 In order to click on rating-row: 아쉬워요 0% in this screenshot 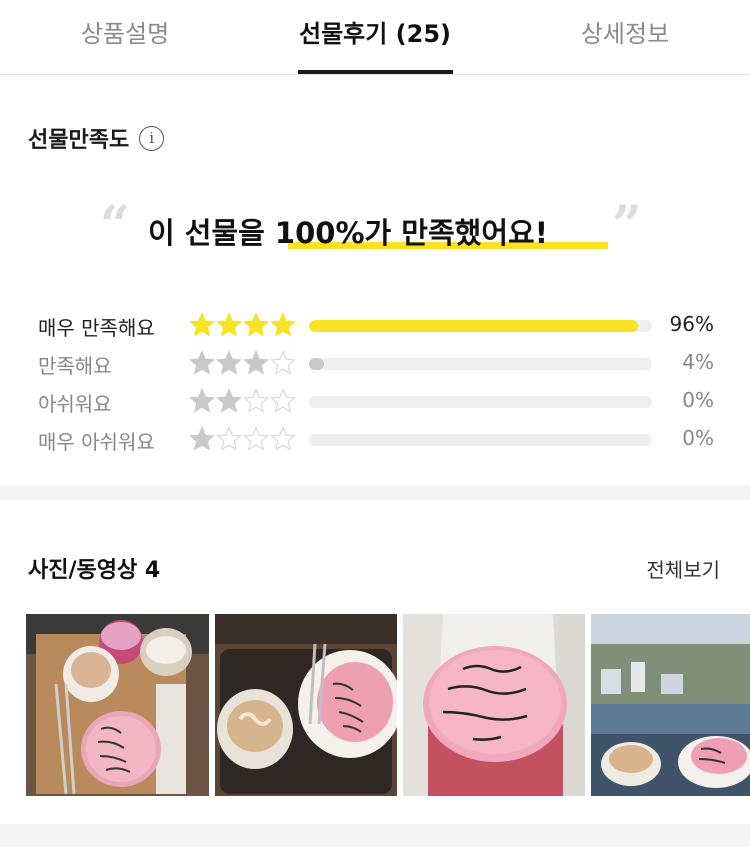, I will do `click(375, 403)`.